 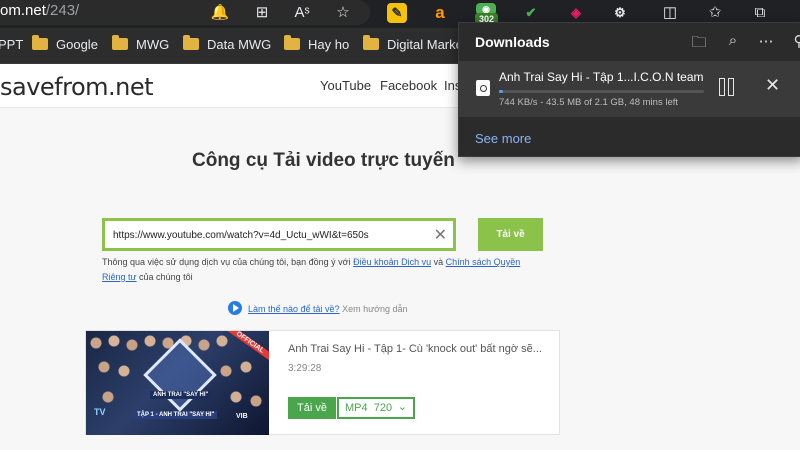 I want to click on howto-link: Làm thế nào để tải về?, so click(x=294, y=309).